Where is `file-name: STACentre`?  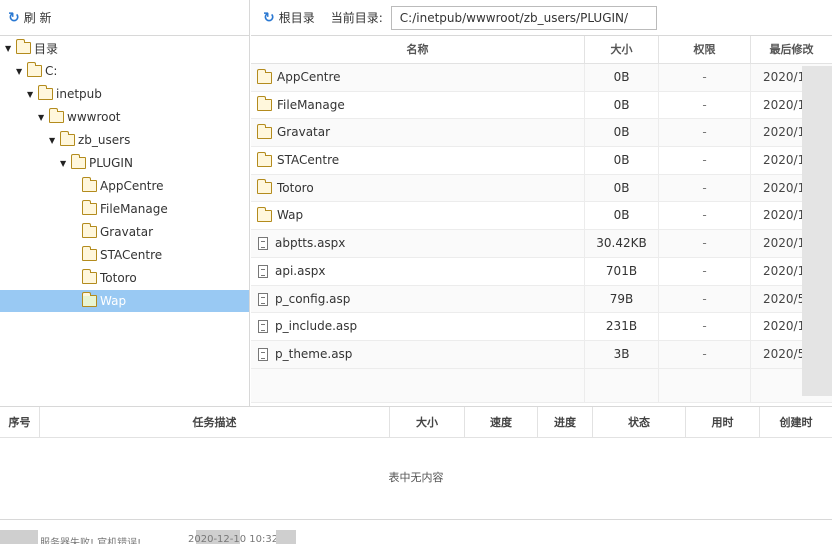 file-name: STACentre is located at coordinates (308, 160).